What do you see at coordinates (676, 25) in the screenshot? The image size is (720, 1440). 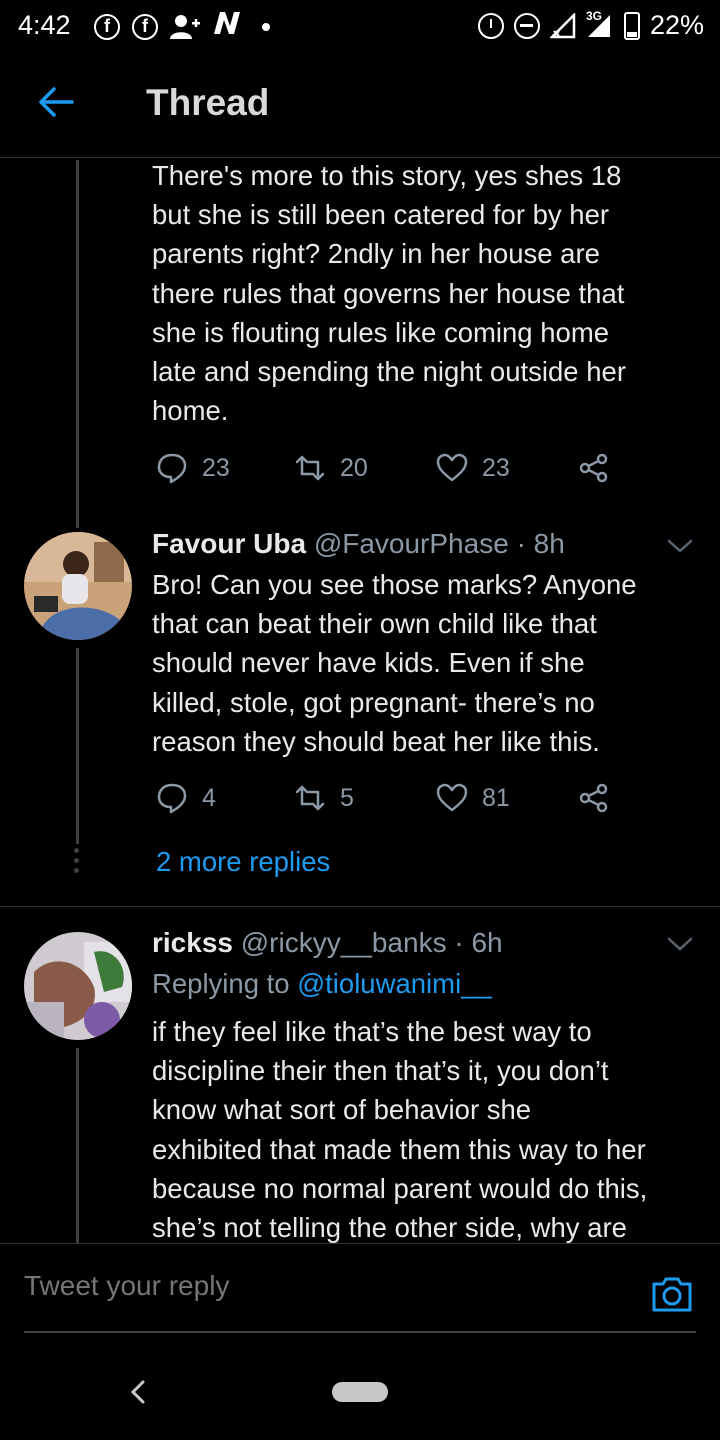 I see `battery-percent: 22%` at bounding box center [676, 25].